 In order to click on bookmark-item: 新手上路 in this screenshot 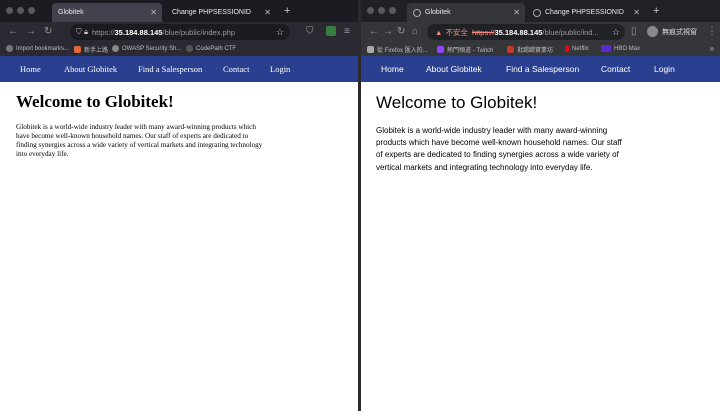, I will do `click(91, 49)`.